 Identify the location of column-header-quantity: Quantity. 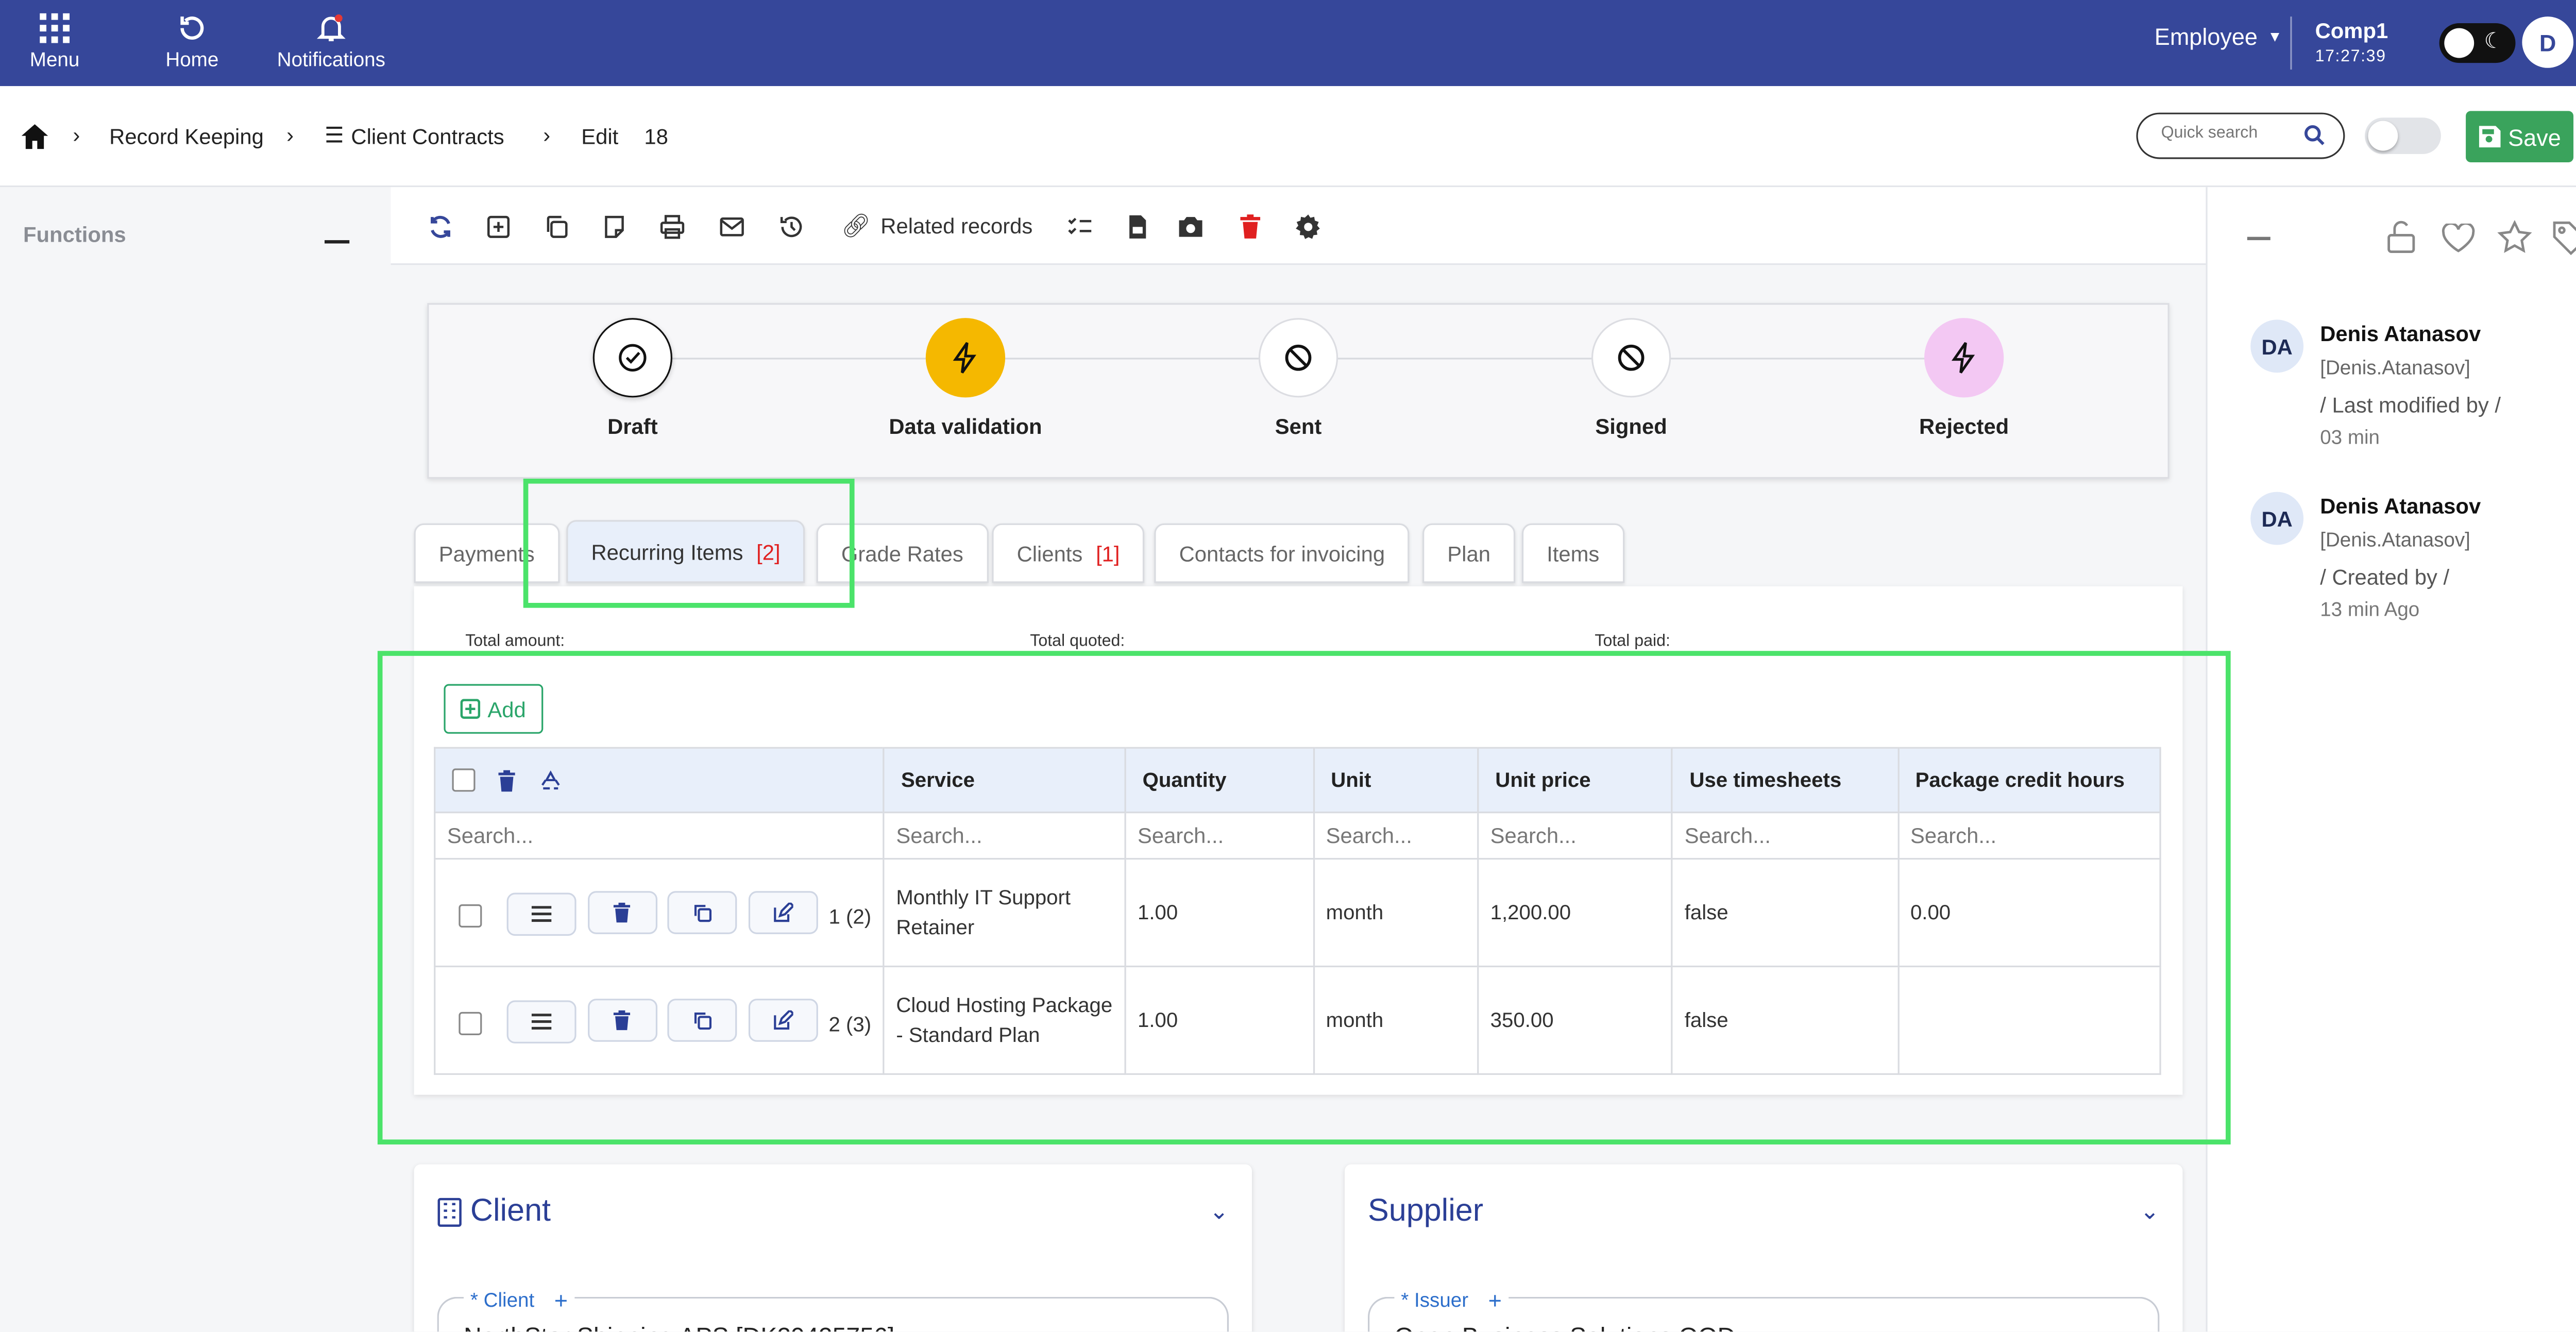
(1220, 780).